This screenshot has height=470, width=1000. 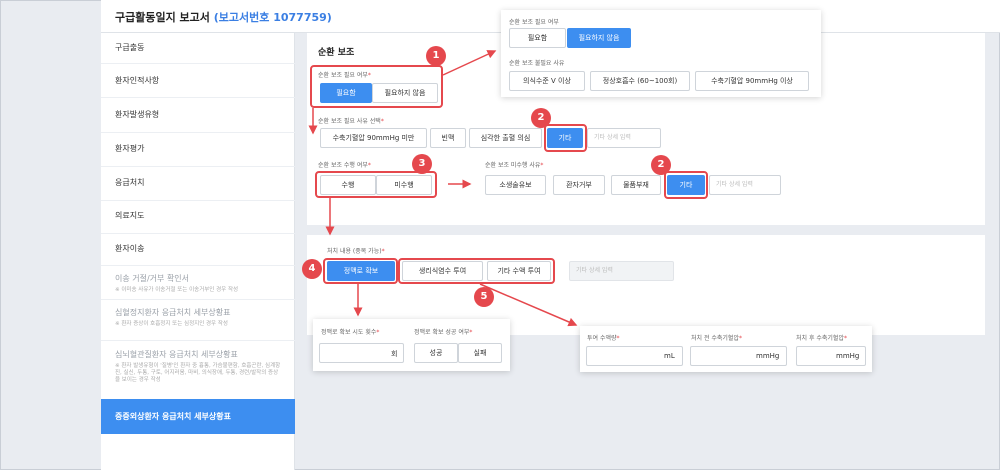 I want to click on step-badge-2: 2, so click(x=541, y=118).